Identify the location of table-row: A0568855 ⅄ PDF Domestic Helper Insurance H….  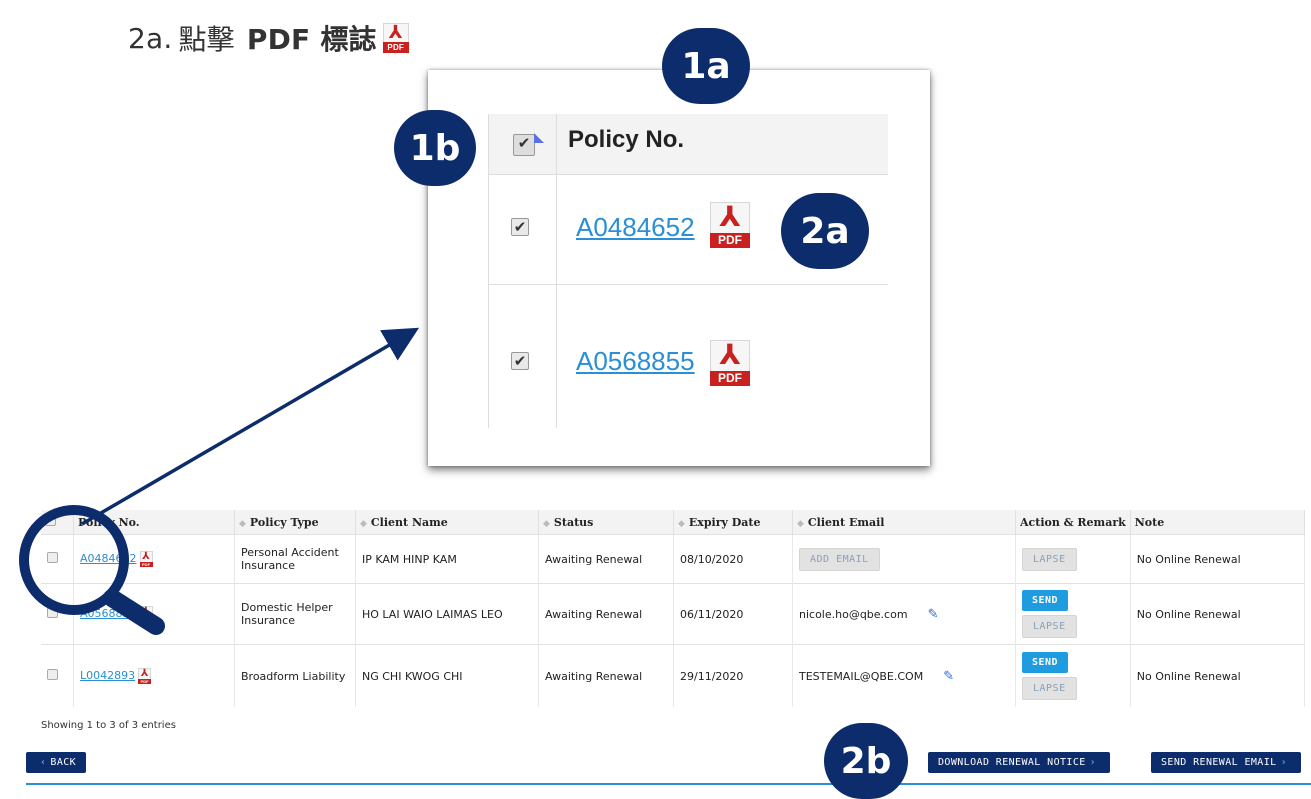
(673, 614).